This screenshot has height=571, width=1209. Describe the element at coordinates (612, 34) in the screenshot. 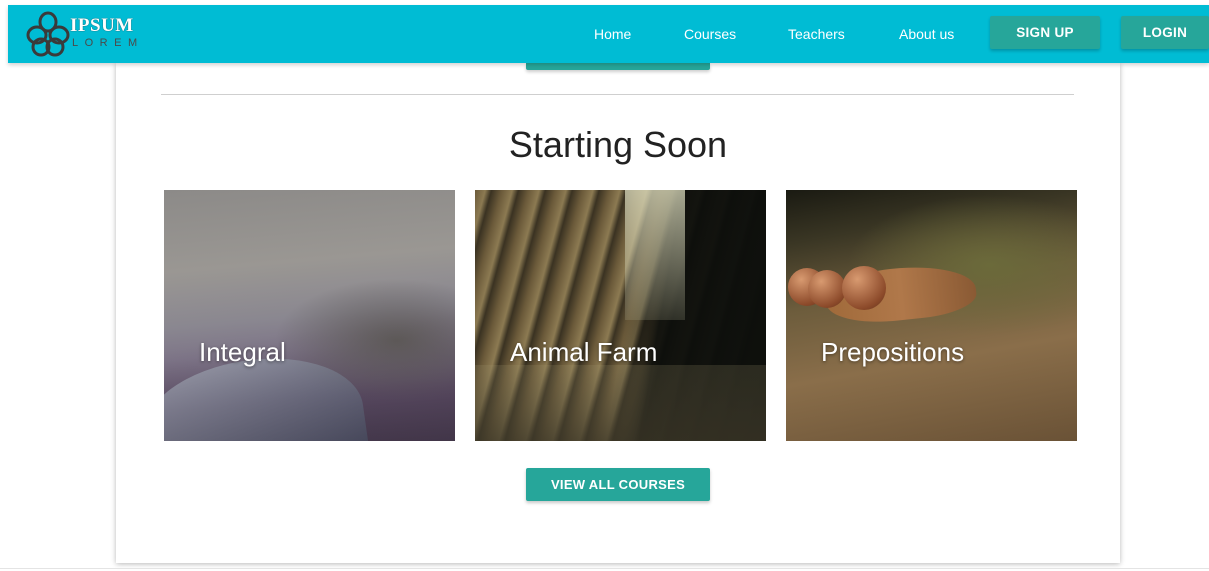

I see `nav-link-home: Home` at that location.